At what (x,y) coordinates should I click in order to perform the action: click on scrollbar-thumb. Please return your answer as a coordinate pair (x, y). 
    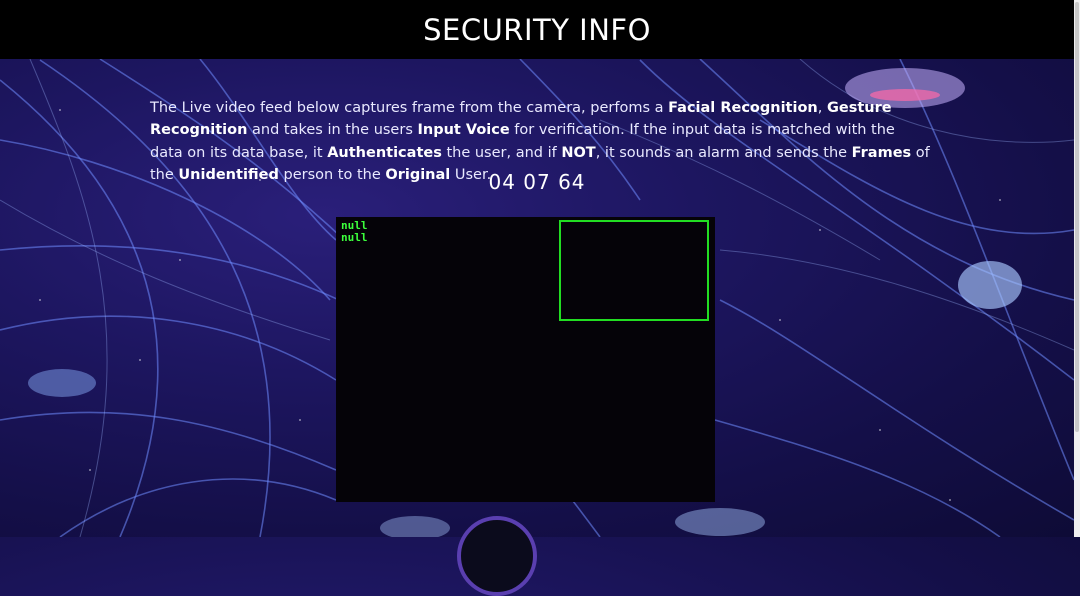
    Looking at the image, I should click on (1077, 217).